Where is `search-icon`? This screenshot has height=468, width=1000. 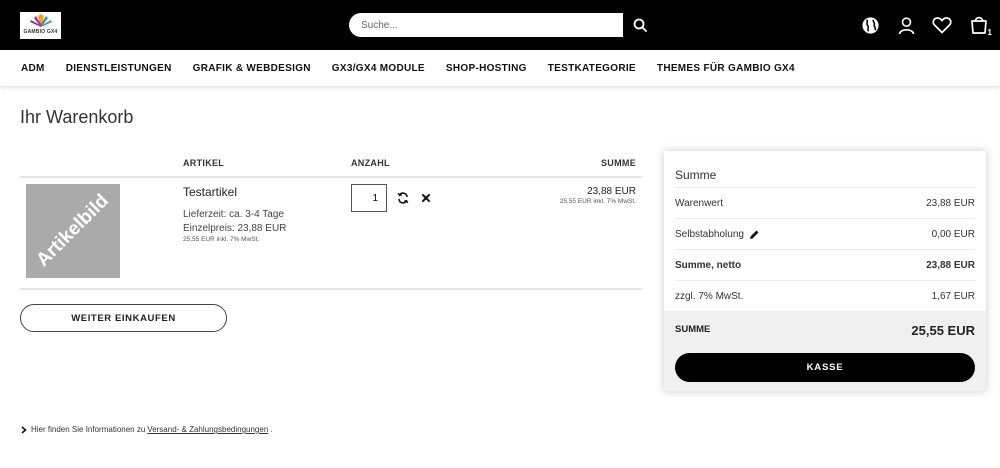
search-icon is located at coordinates (640, 25).